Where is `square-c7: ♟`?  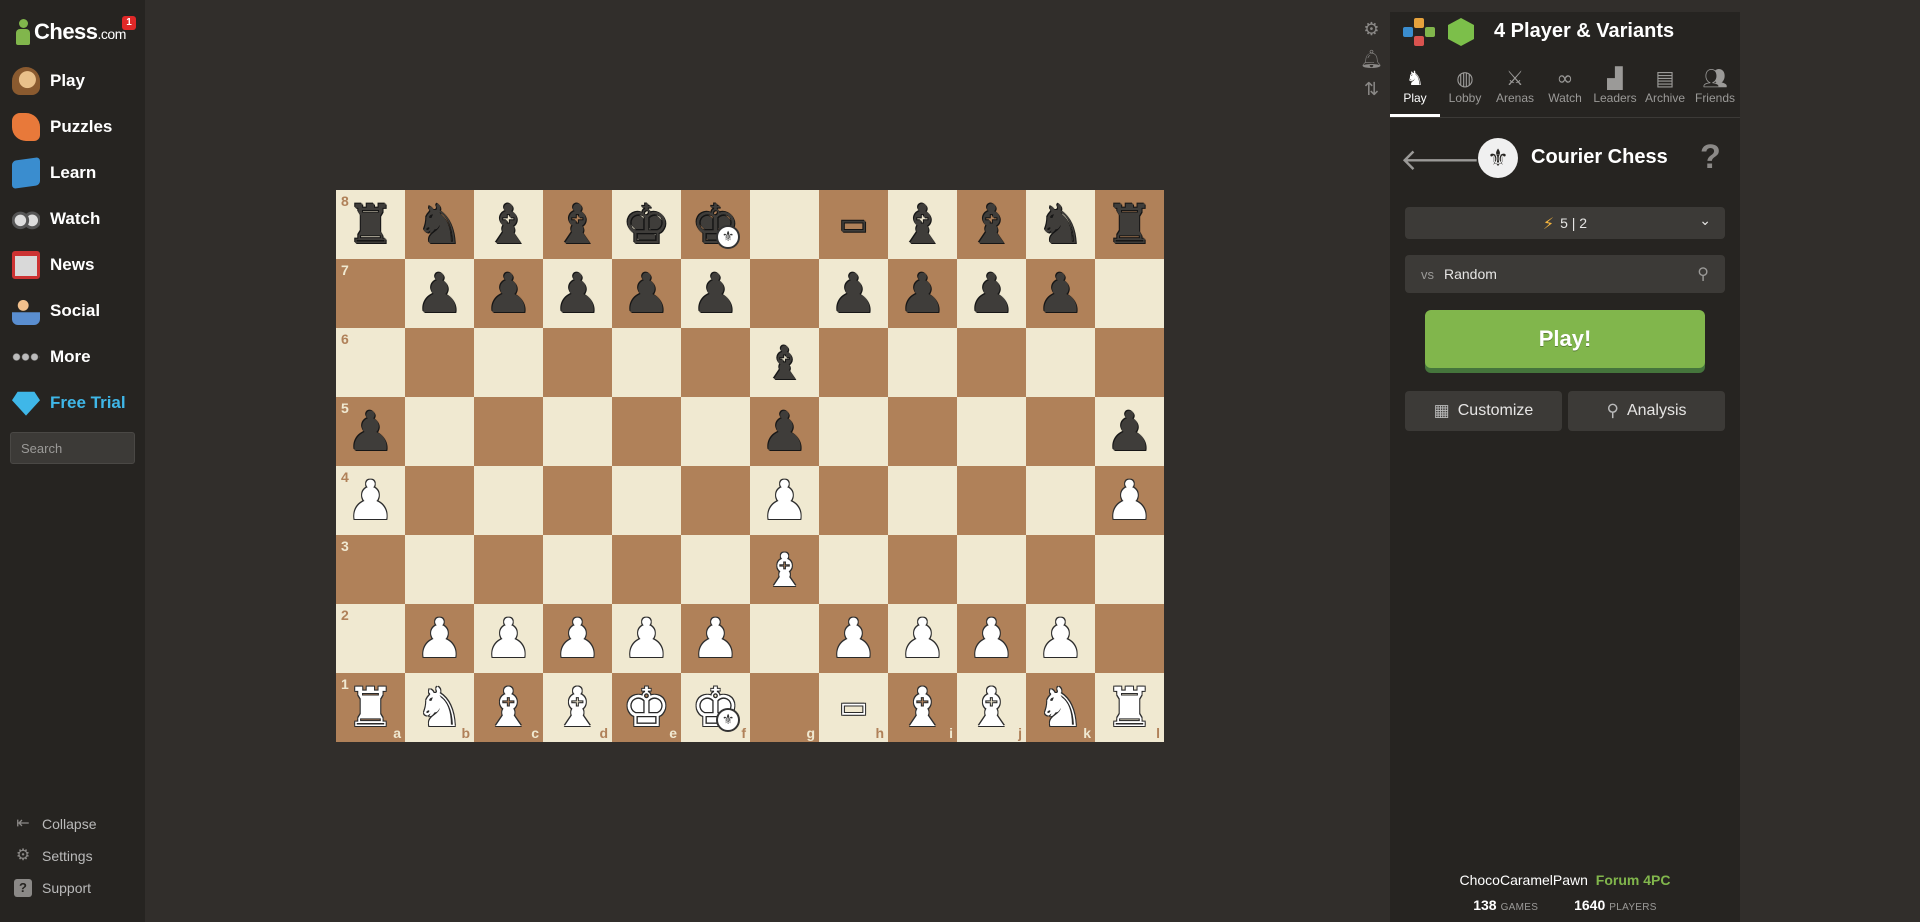 square-c7: ♟ is located at coordinates (508, 293).